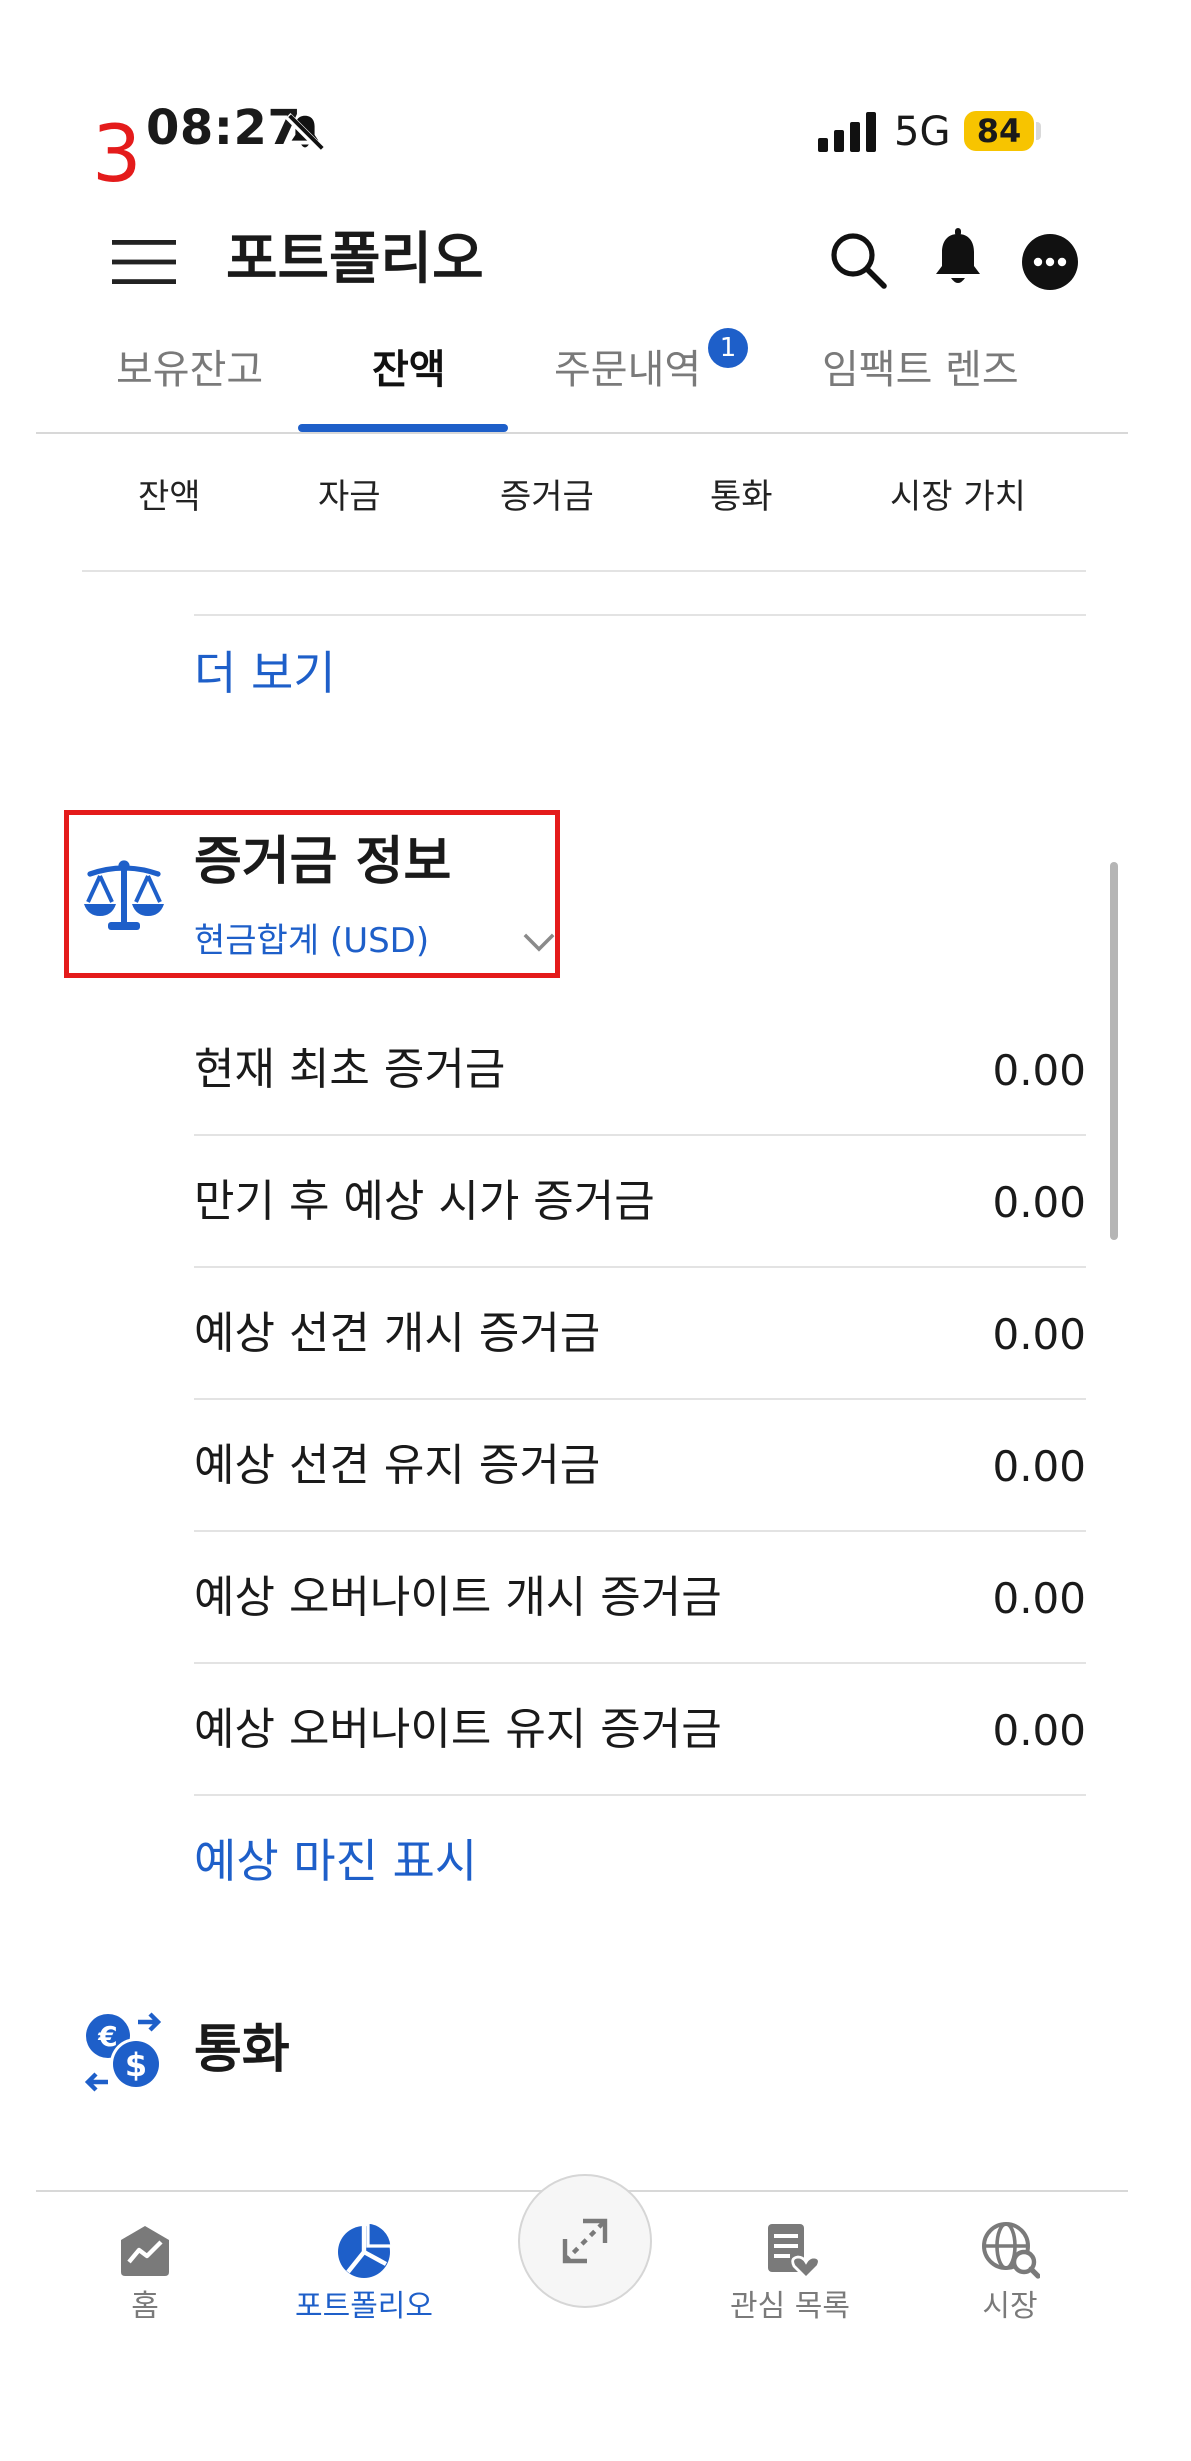 This screenshot has height=2461, width=1191. I want to click on battery-level: 84, so click(999, 131).